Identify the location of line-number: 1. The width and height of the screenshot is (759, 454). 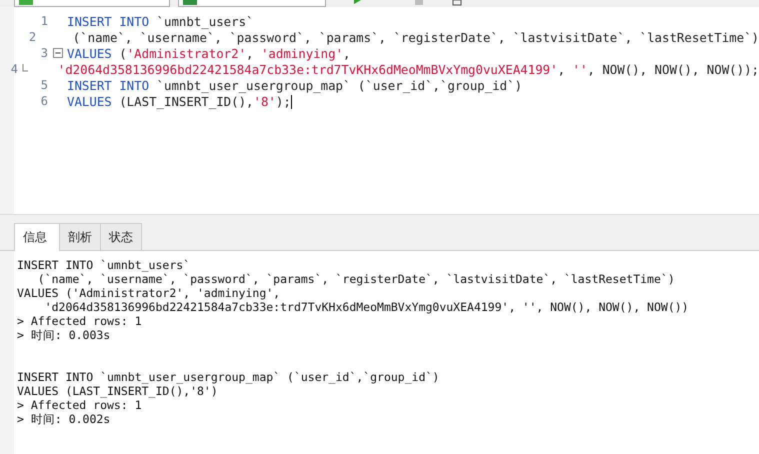
(44, 21).